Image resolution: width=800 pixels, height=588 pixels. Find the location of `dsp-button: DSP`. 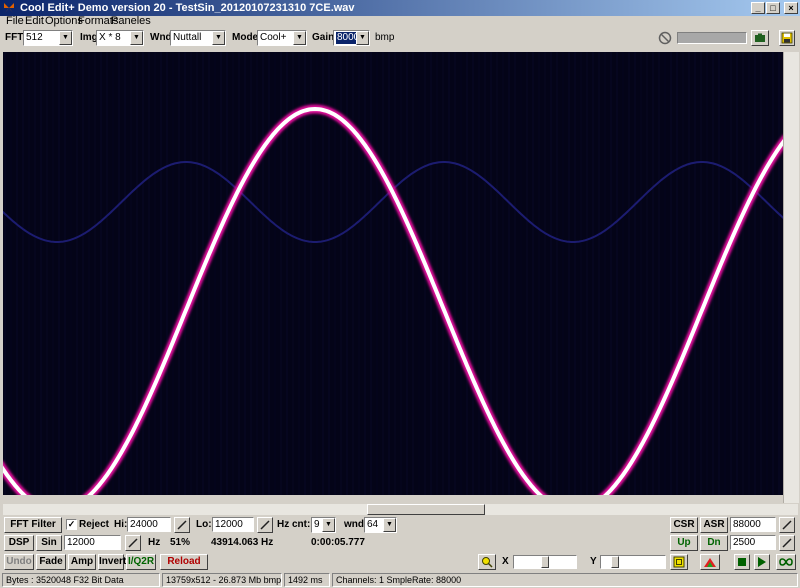

dsp-button: DSP is located at coordinates (19, 543).